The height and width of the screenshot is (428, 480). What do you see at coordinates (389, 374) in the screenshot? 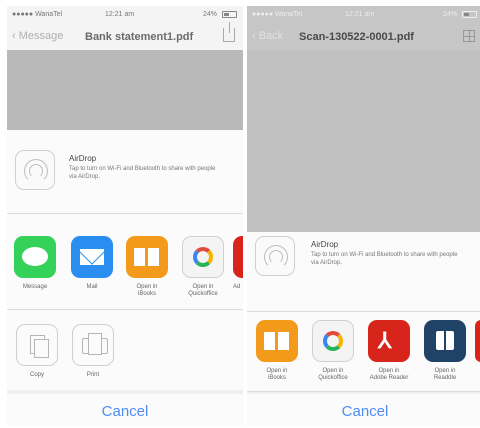
I see `app-label: Open in Adobe Reader` at bounding box center [389, 374].